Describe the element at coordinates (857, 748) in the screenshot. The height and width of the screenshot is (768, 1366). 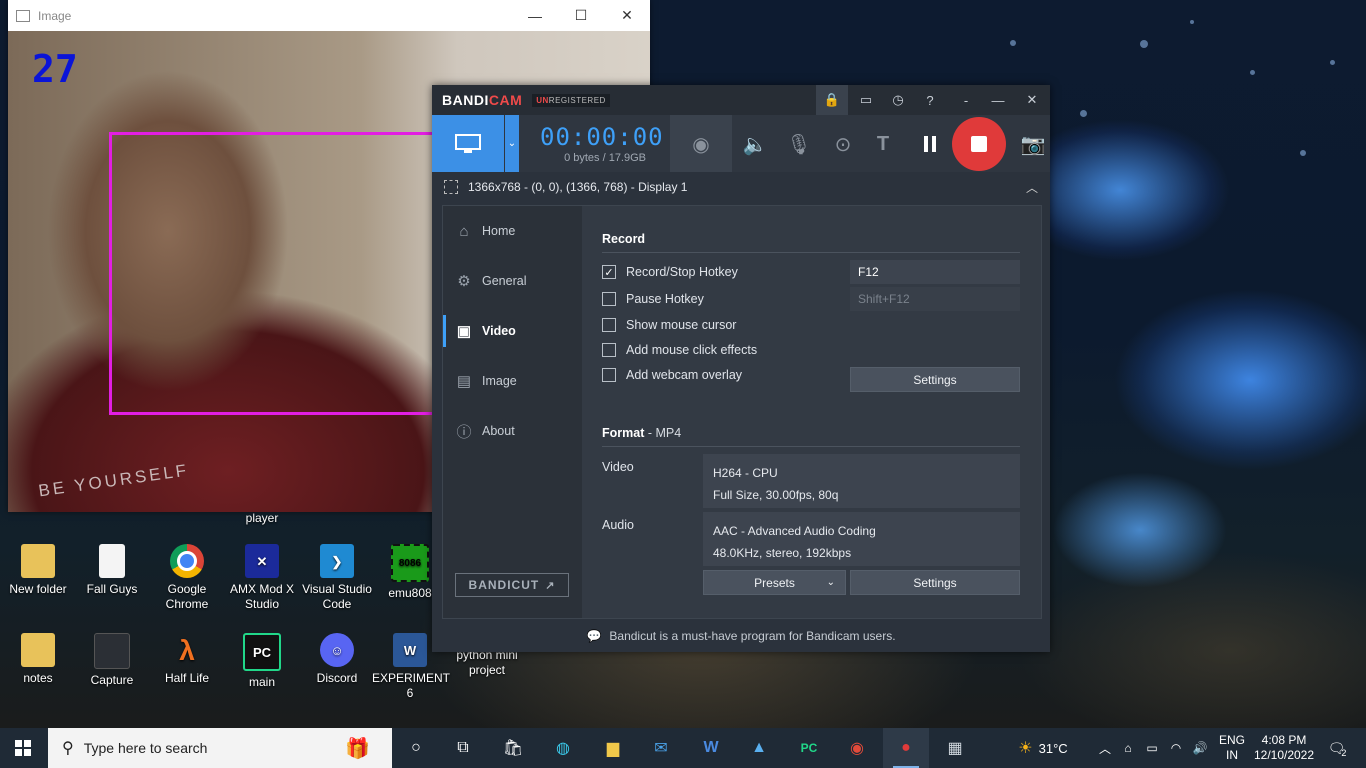
I see `chrome-taskbar-icon: ◉` at that location.